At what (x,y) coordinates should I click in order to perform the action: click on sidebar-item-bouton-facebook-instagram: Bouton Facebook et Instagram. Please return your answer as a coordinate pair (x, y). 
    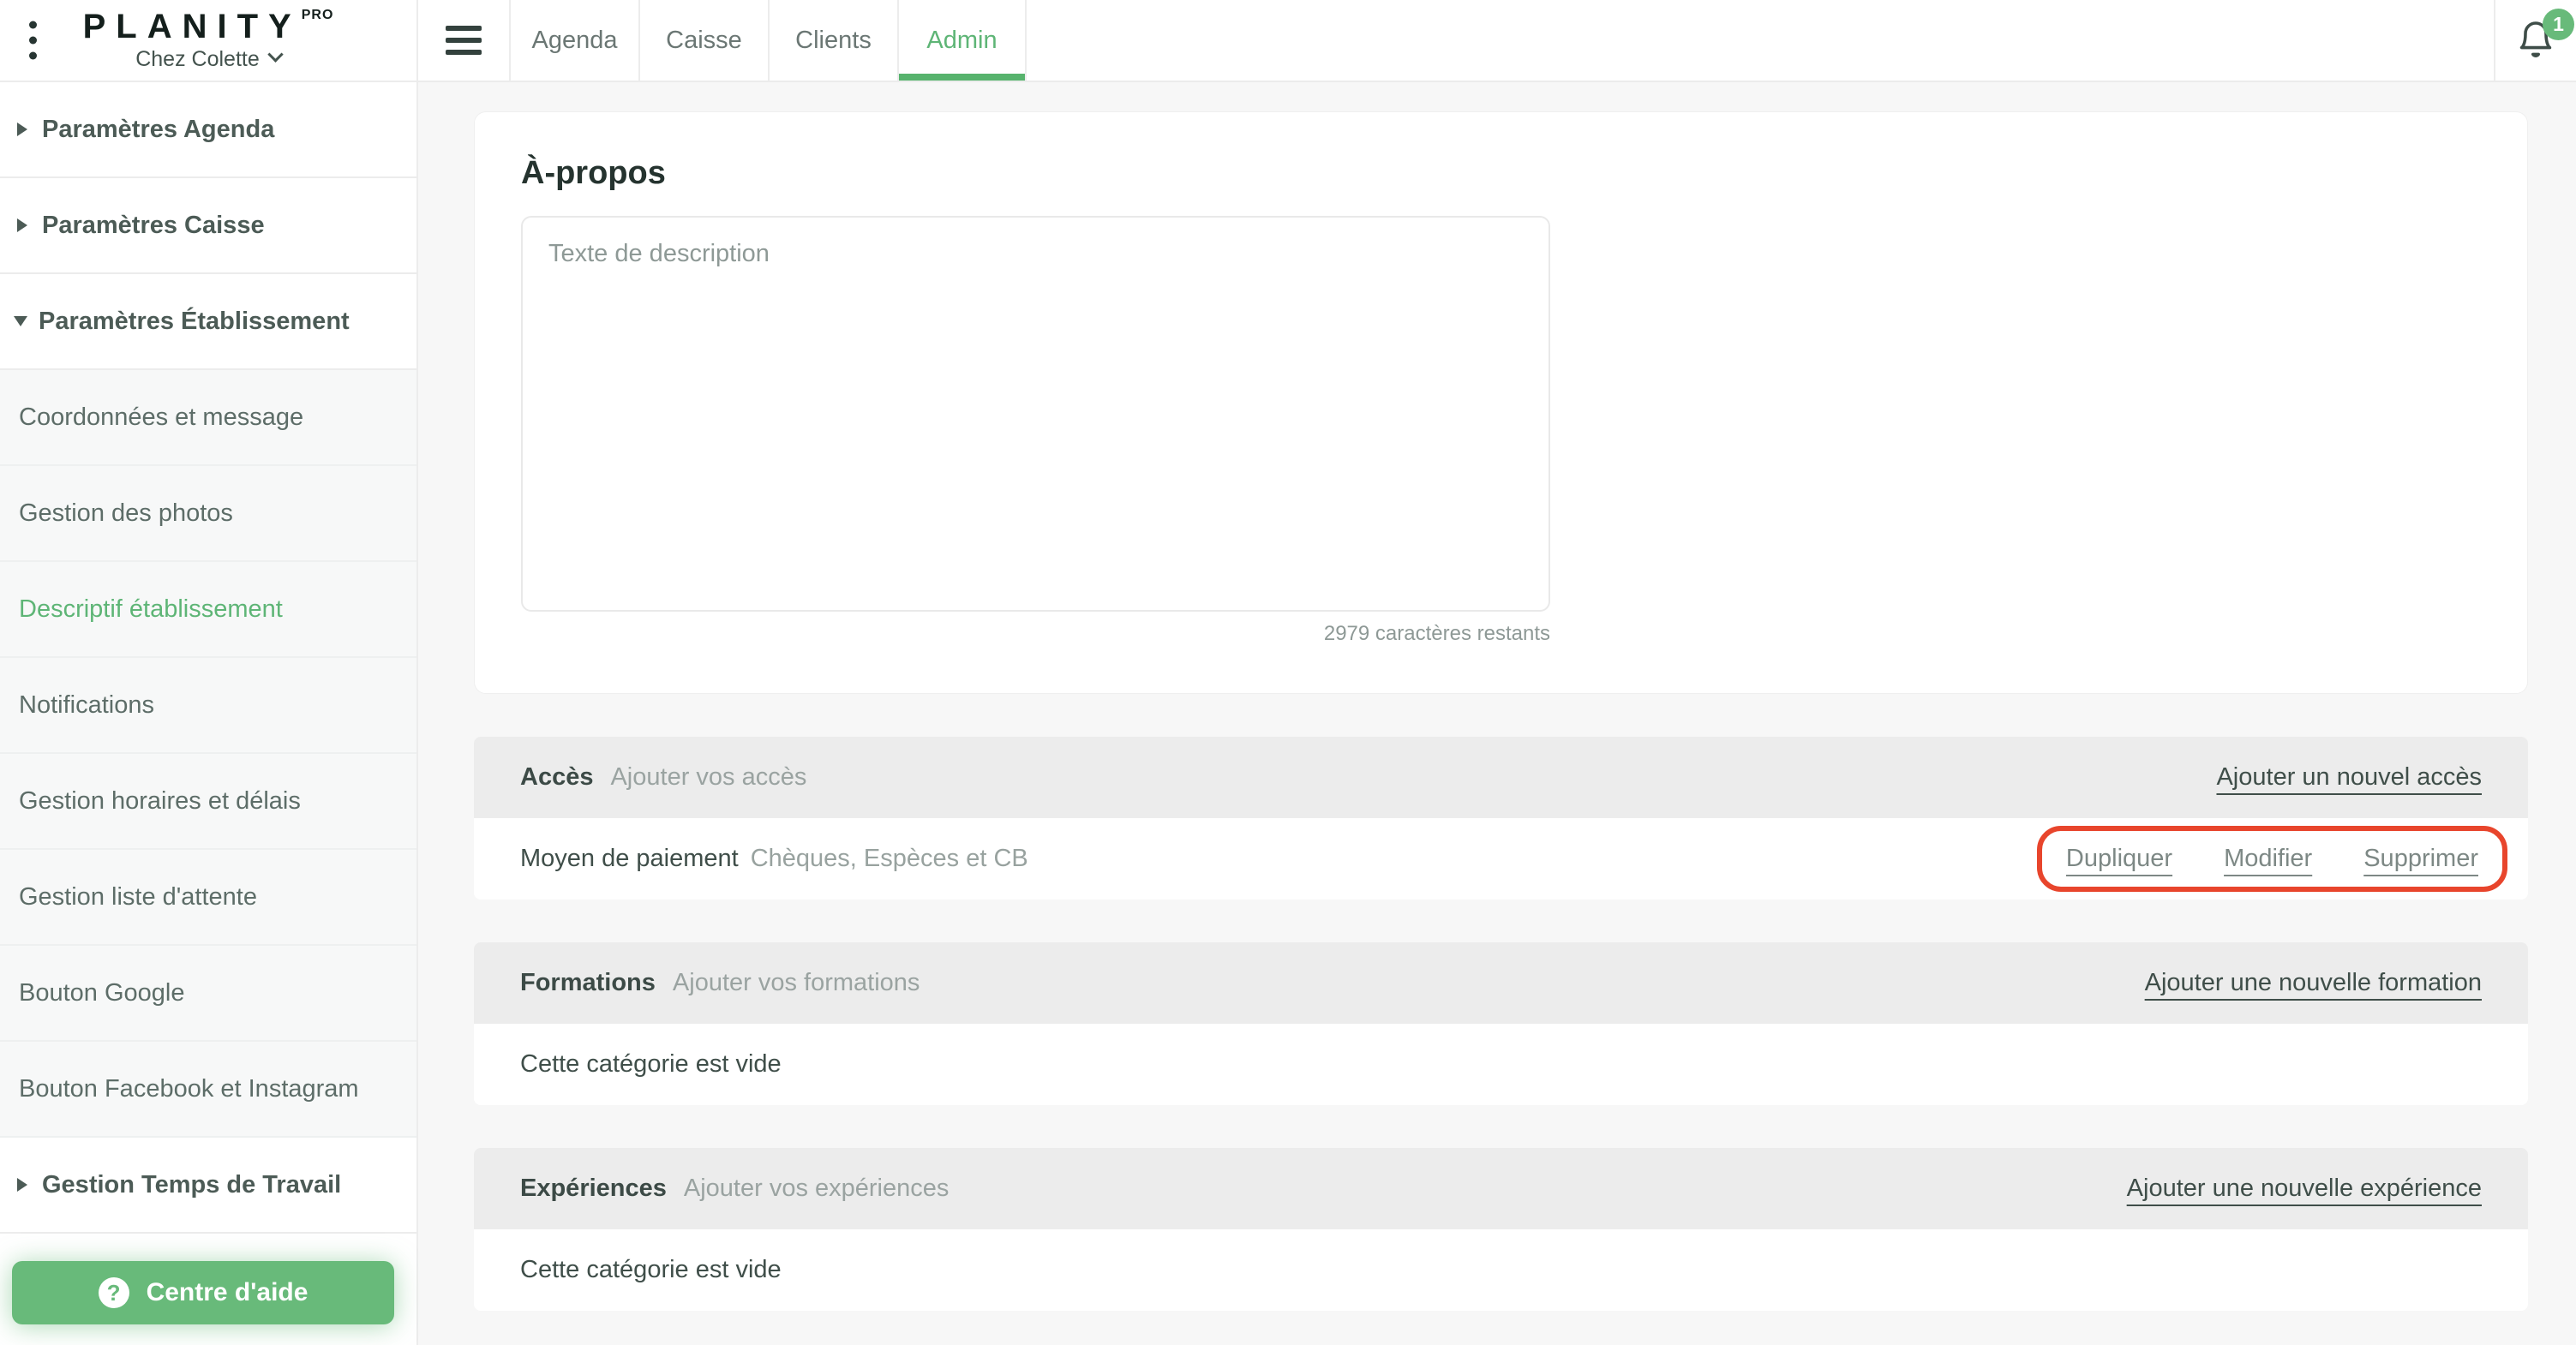
    Looking at the image, I should click on (208, 1090).